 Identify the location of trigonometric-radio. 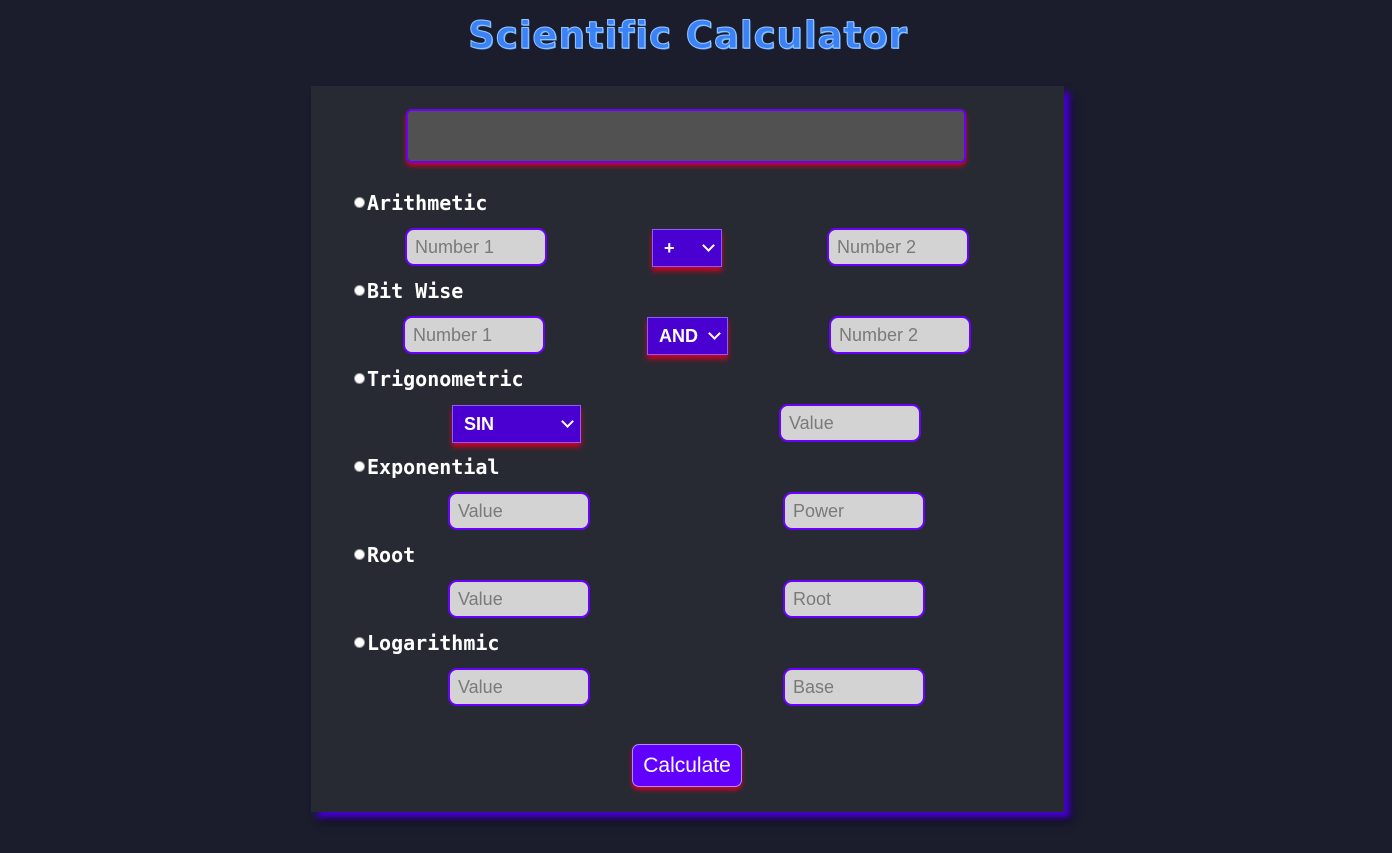
(359, 378).